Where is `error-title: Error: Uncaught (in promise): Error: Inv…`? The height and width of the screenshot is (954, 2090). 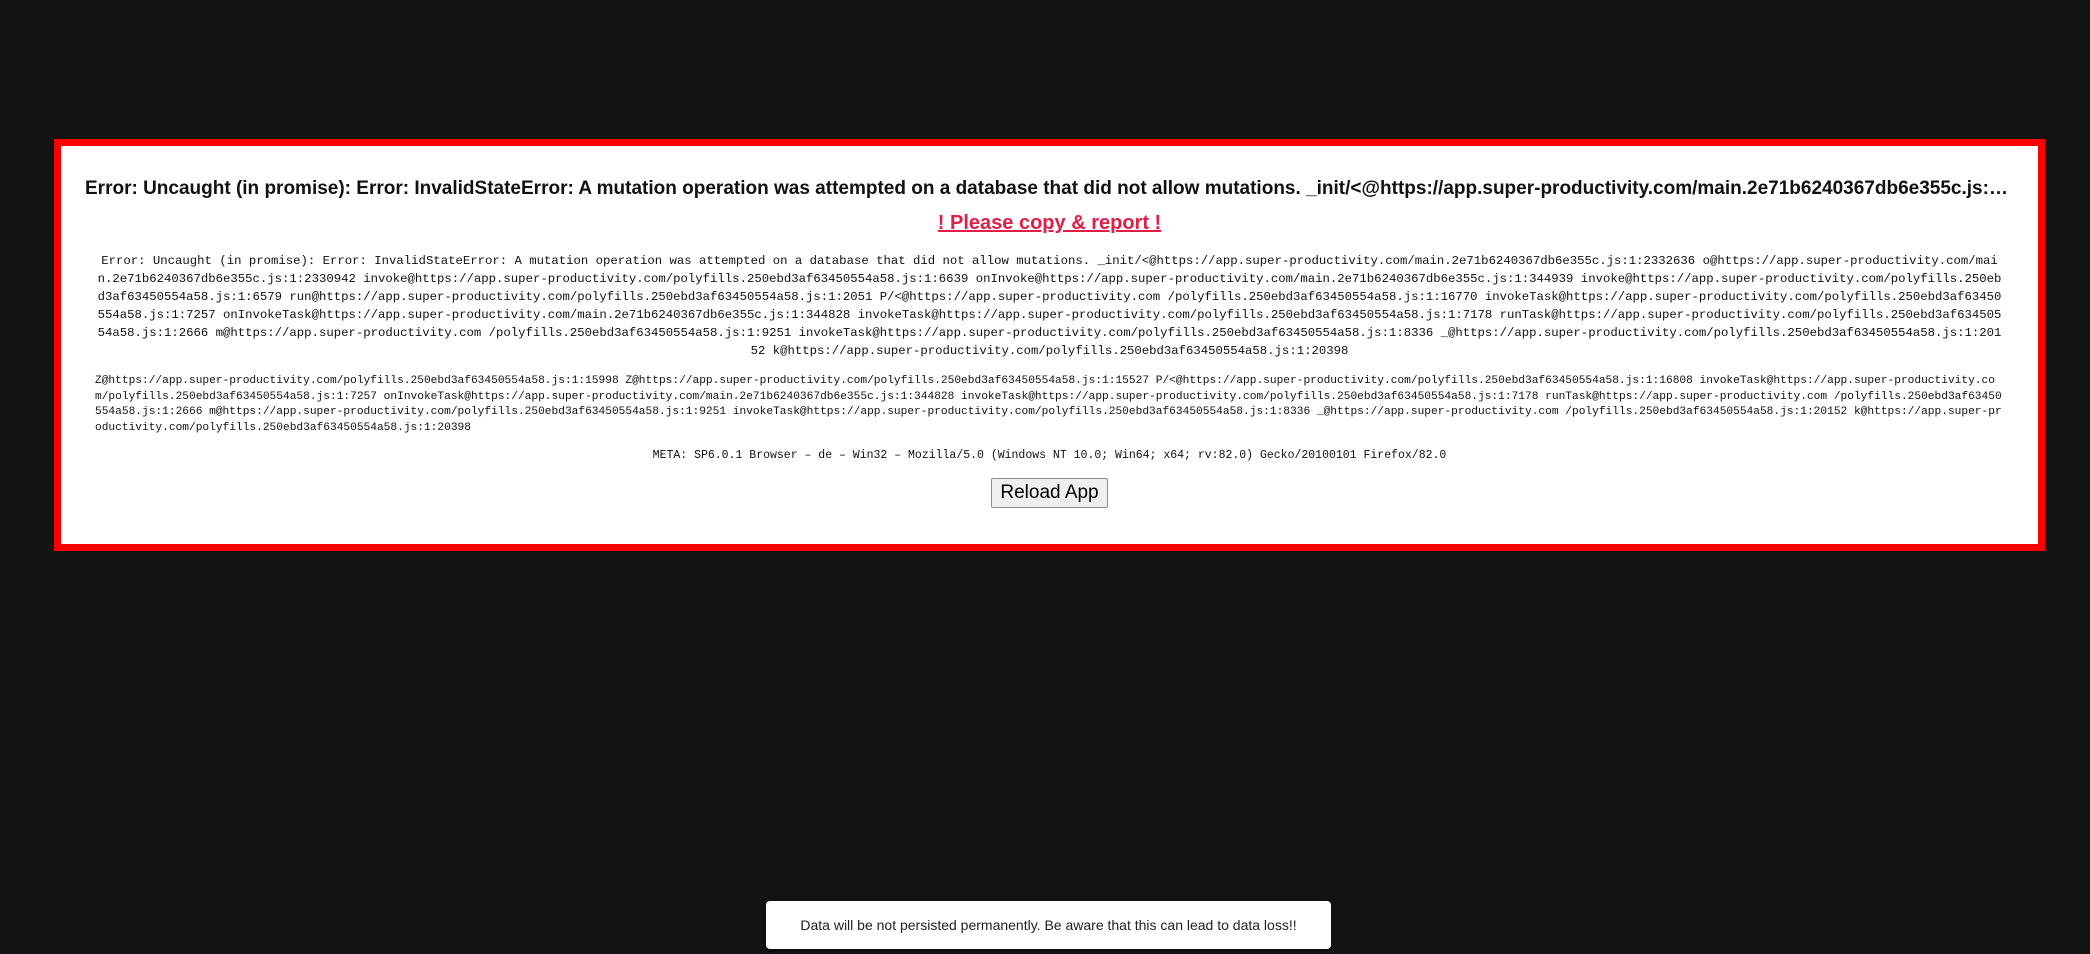
error-title: Error: Uncaught (in promise): Error: Inv… is located at coordinates (1049, 188).